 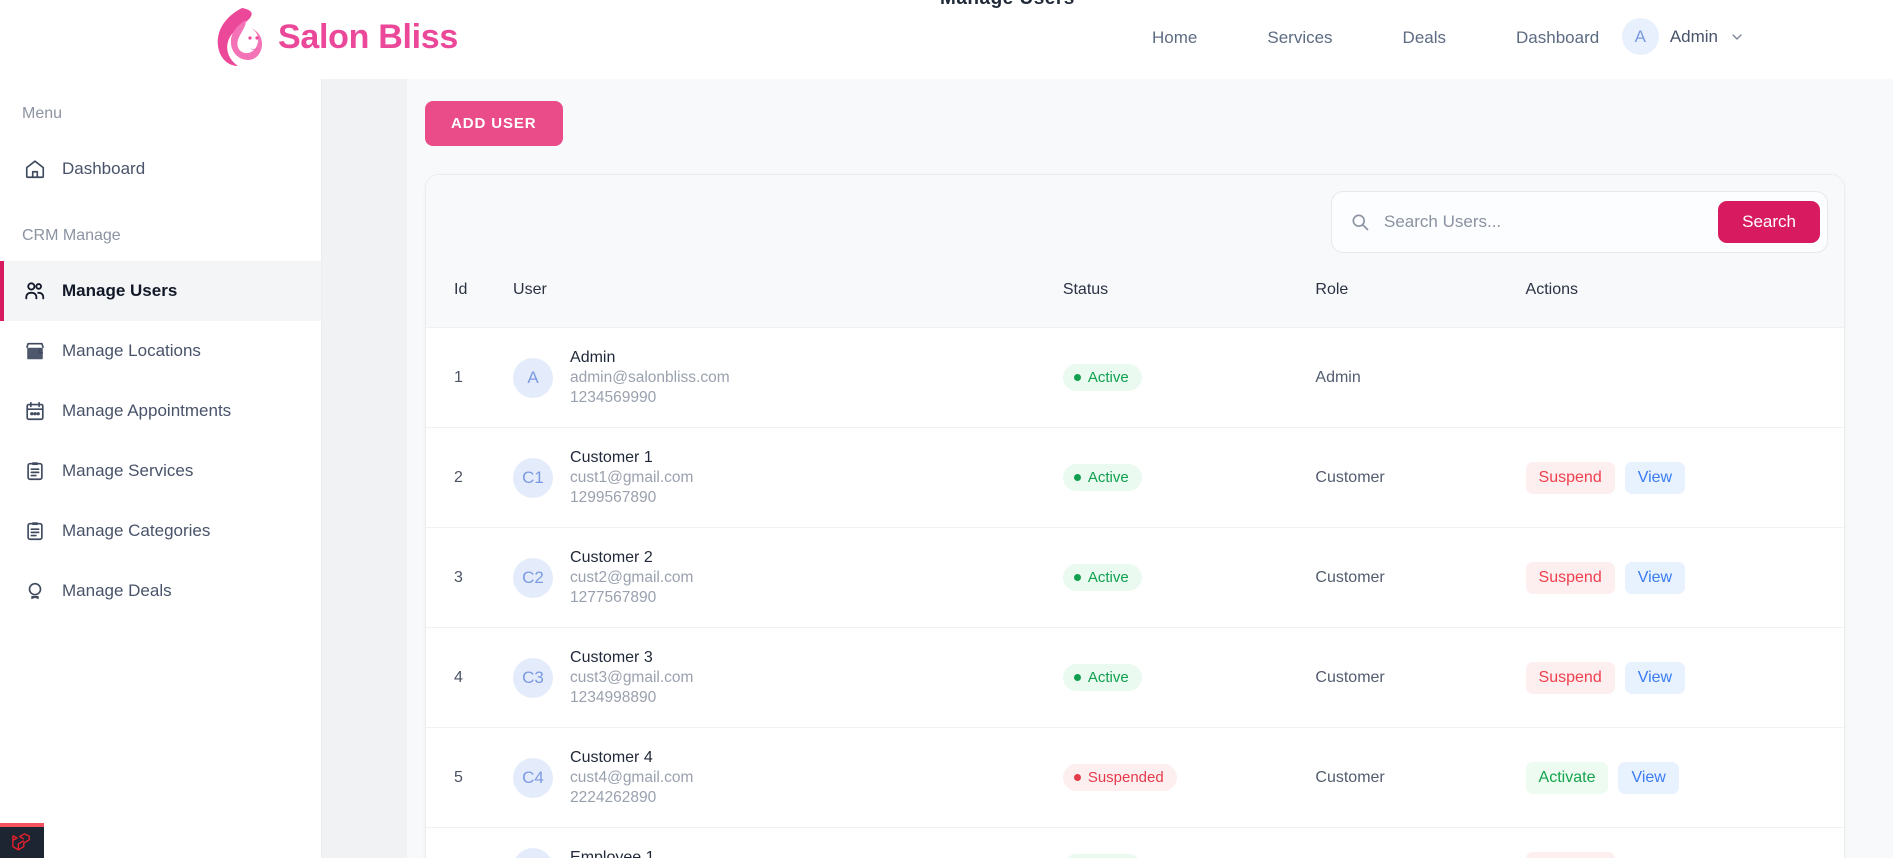 What do you see at coordinates (533, 577) in the screenshot?
I see `avatar: C2` at bounding box center [533, 577].